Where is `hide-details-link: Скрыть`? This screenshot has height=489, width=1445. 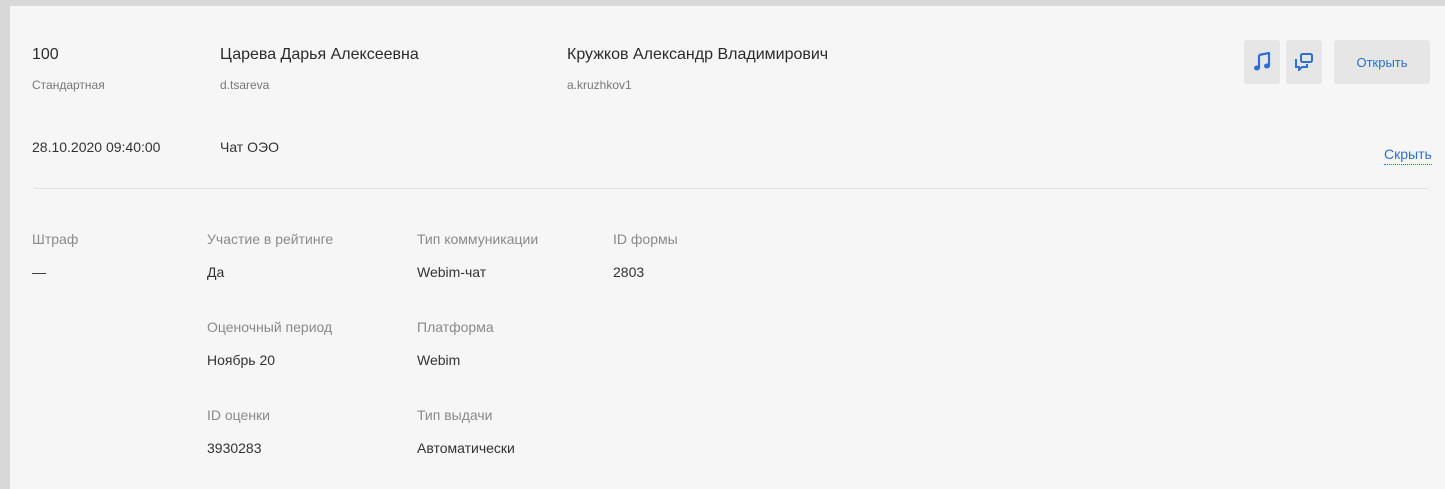 hide-details-link: Скрыть is located at coordinates (1408, 155).